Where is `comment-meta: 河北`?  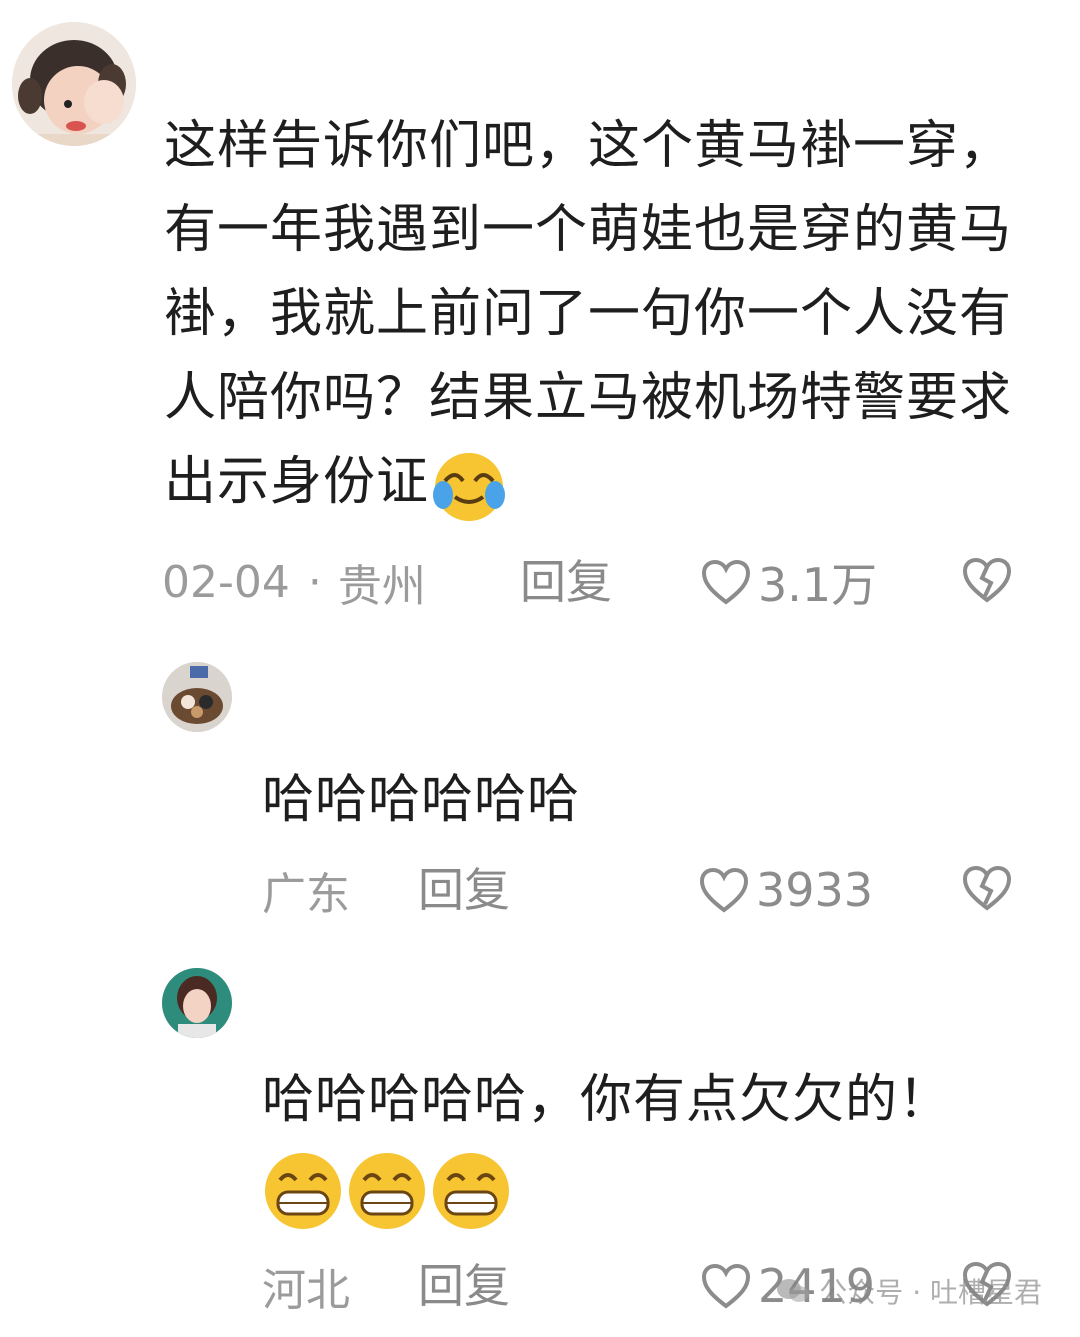 comment-meta: 河北 is located at coordinates (306, 1286).